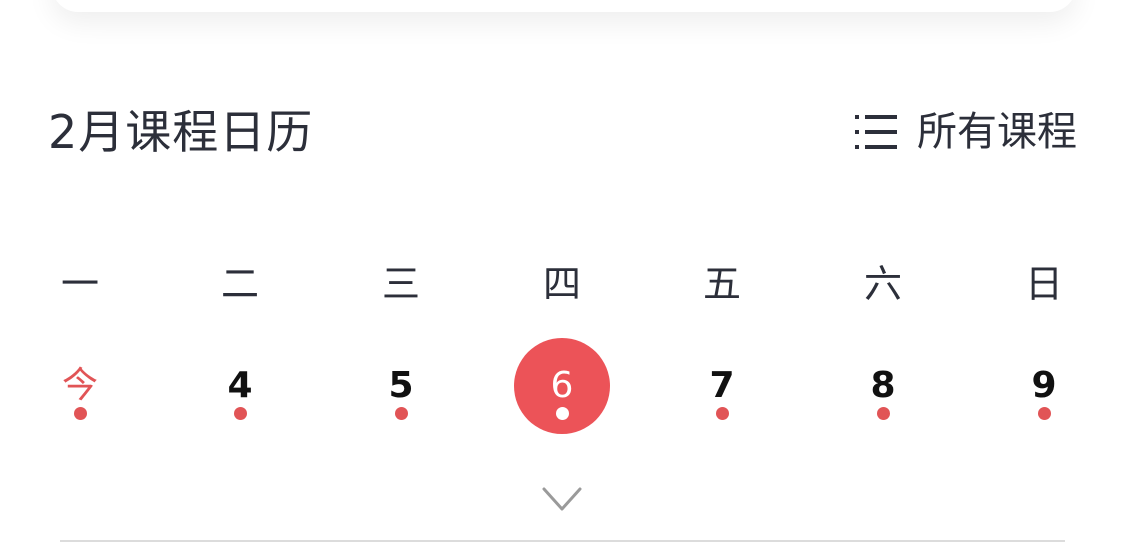 This screenshot has height=553, width=1125. I want to click on weekday-fri: 五, so click(721, 284).